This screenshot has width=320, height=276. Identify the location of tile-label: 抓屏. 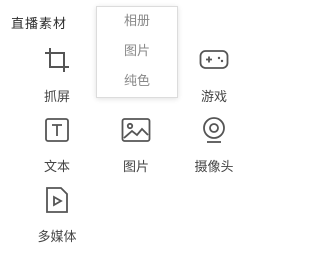
(56, 97).